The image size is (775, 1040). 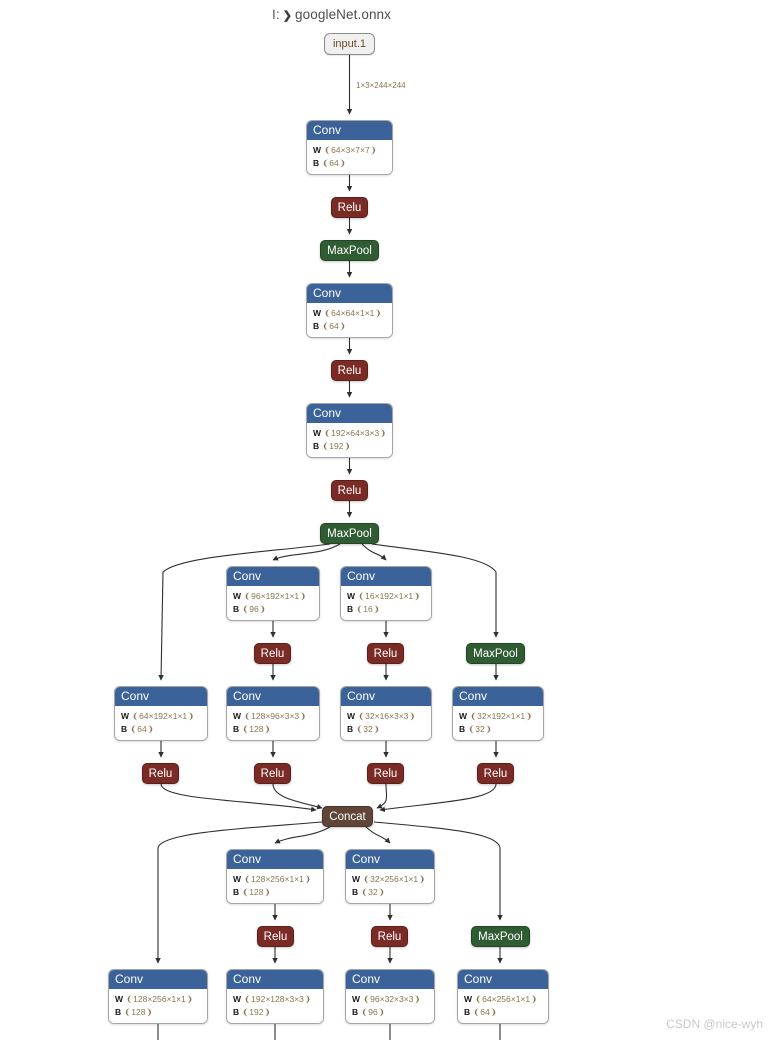 I want to click on graph-node-conv: Conv W ❨32×16×3×3❩ B ❨32❩, so click(x=386, y=713).